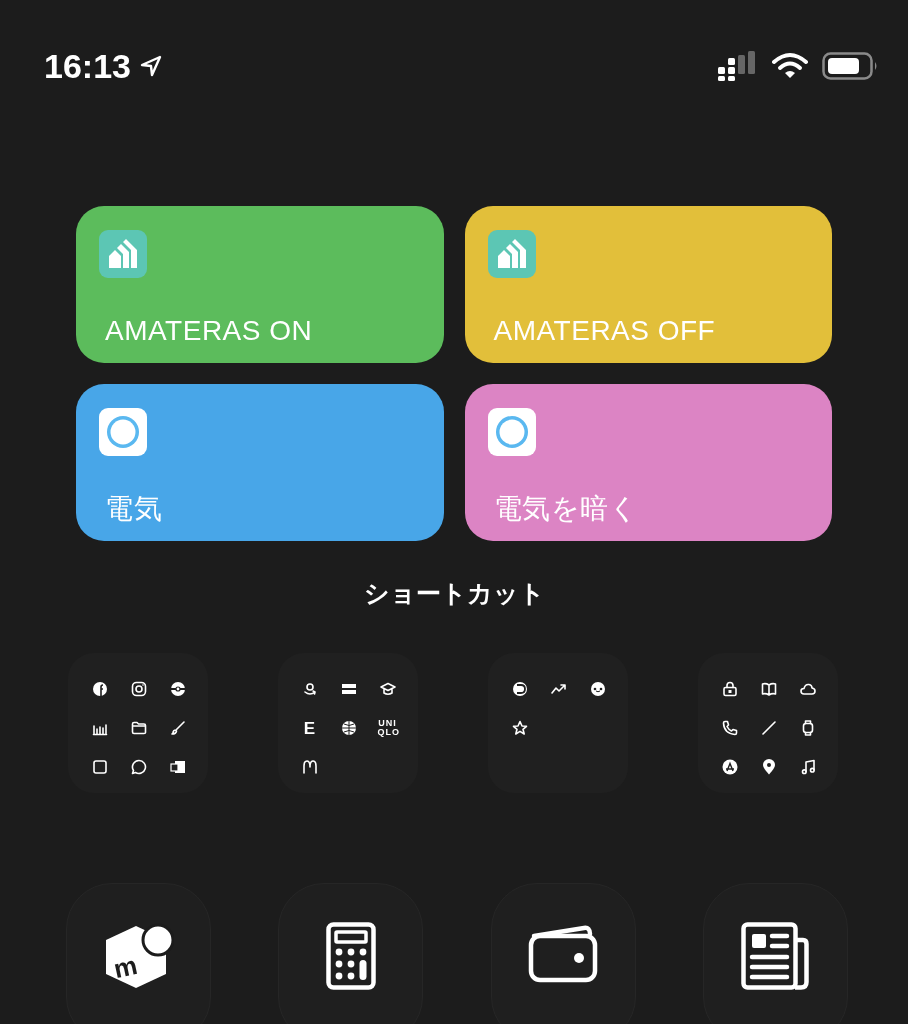  I want to click on shortcut-label: AMATERAS OFF, so click(604, 331).